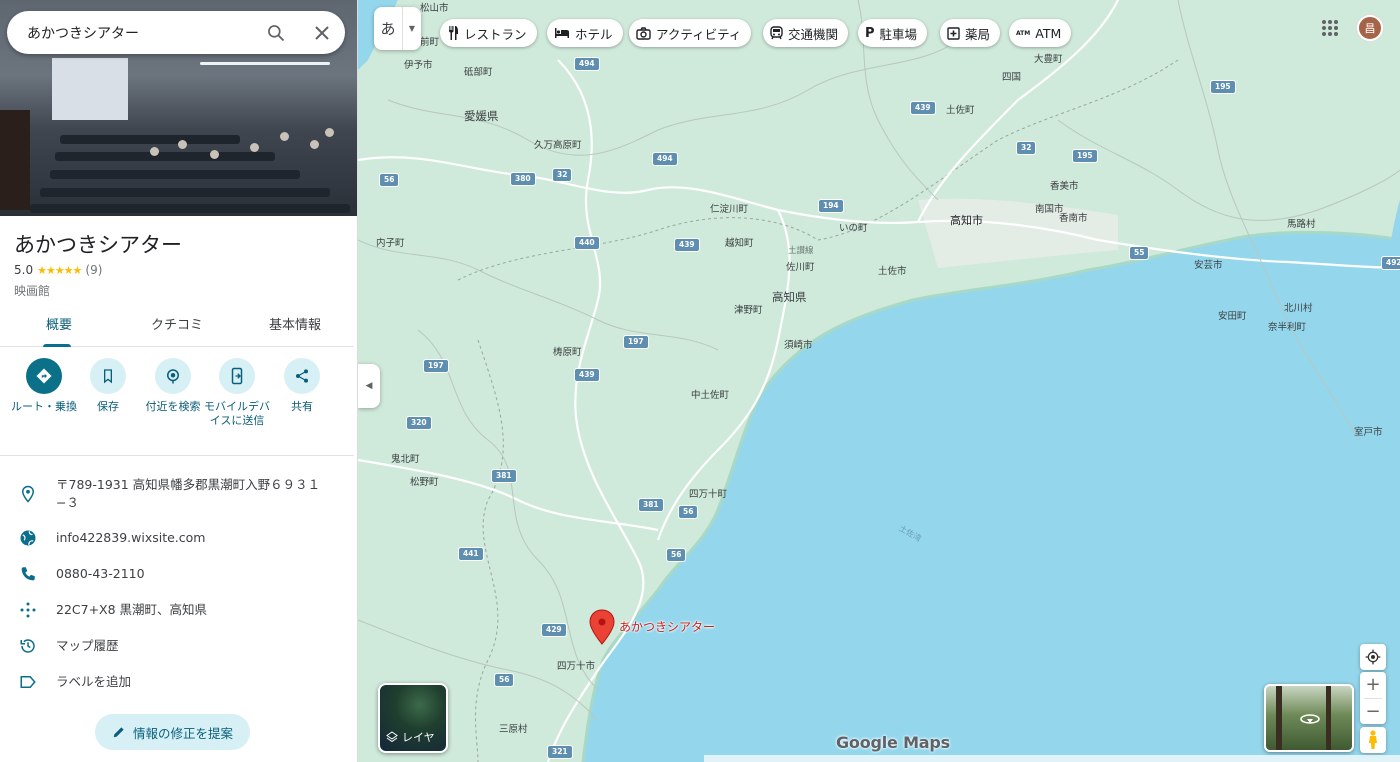 The height and width of the screenshot is (762, 1400). I want to click on pin-label: あかつきシアター, so click(667, 626).